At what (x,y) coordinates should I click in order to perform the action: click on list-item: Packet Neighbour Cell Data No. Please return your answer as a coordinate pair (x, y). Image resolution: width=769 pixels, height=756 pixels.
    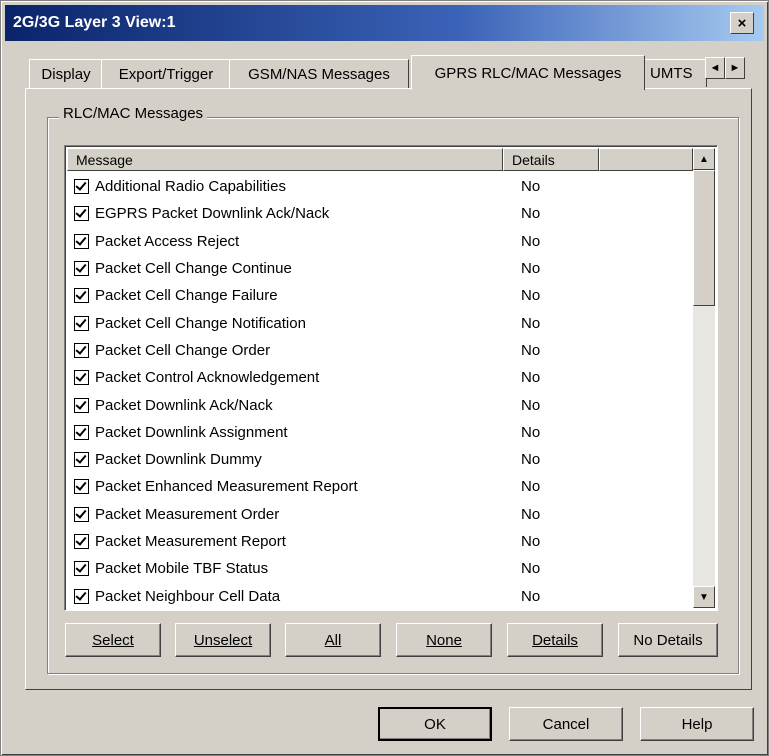
    Looking at the image, I should click on (379, 595).